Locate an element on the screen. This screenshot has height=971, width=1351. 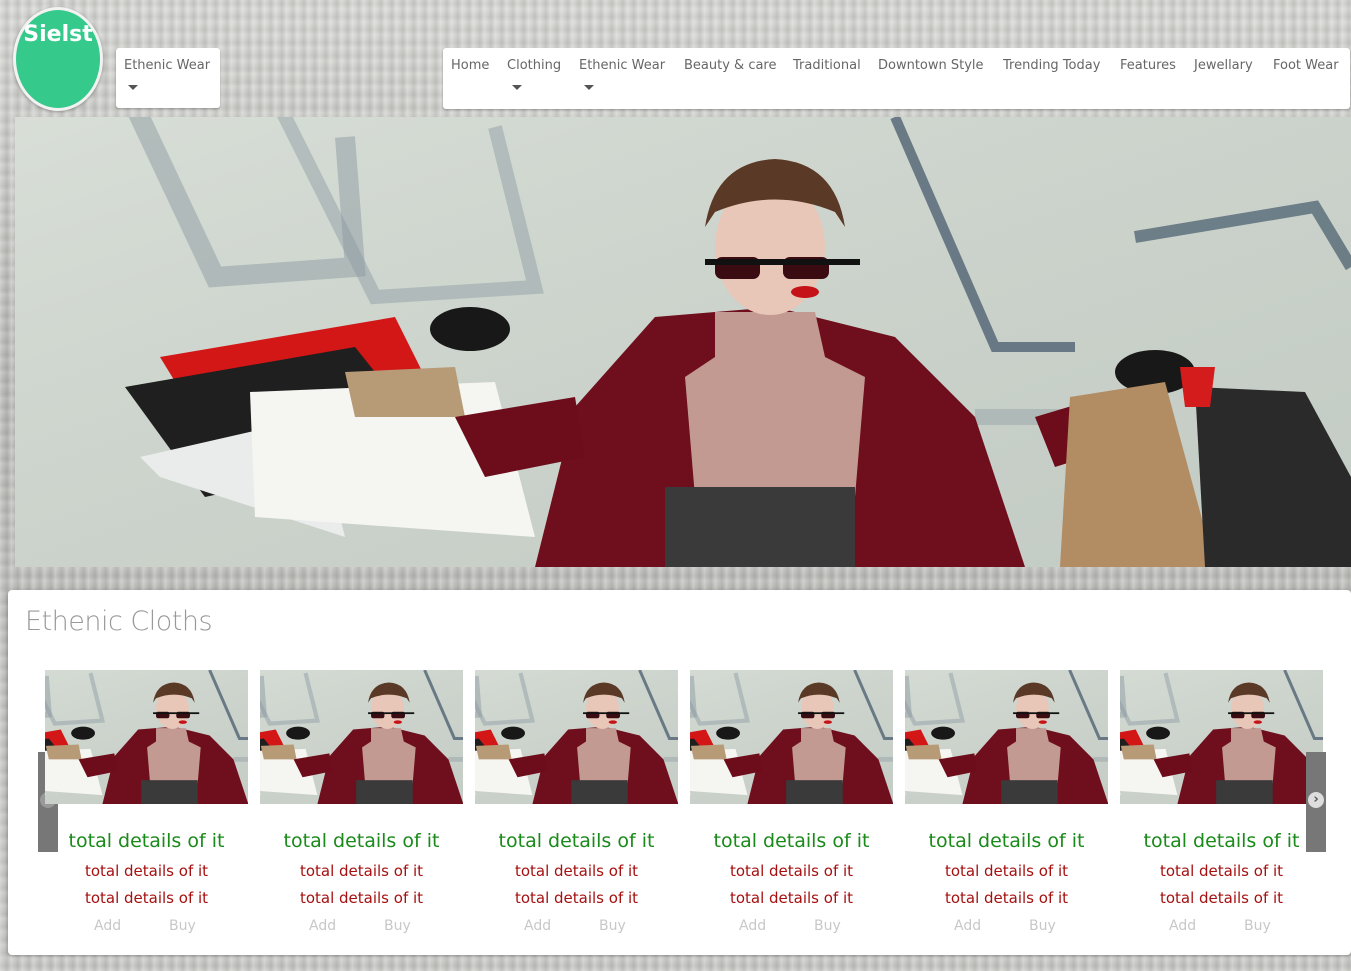
nav-item-jewellary: Jewellary is located at coordinates (1223, 65).